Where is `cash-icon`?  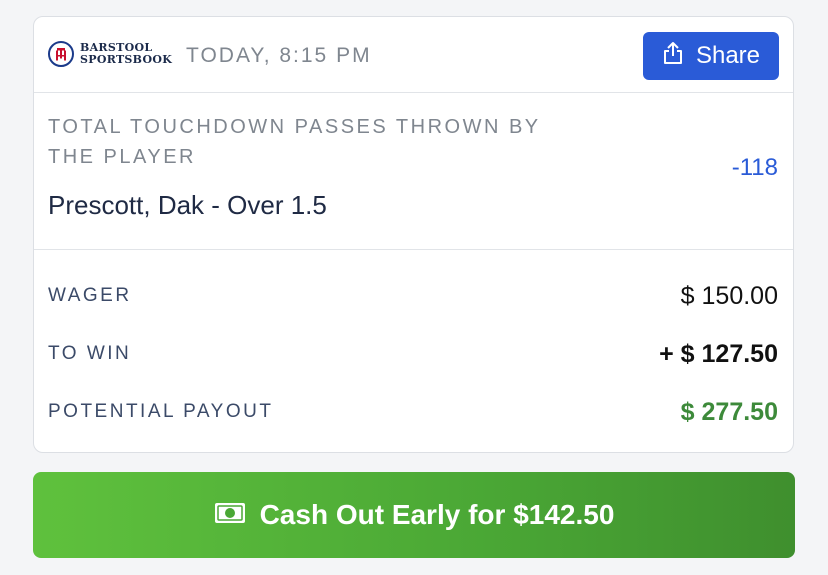
cash-icon is located at coordinates (230, 515).